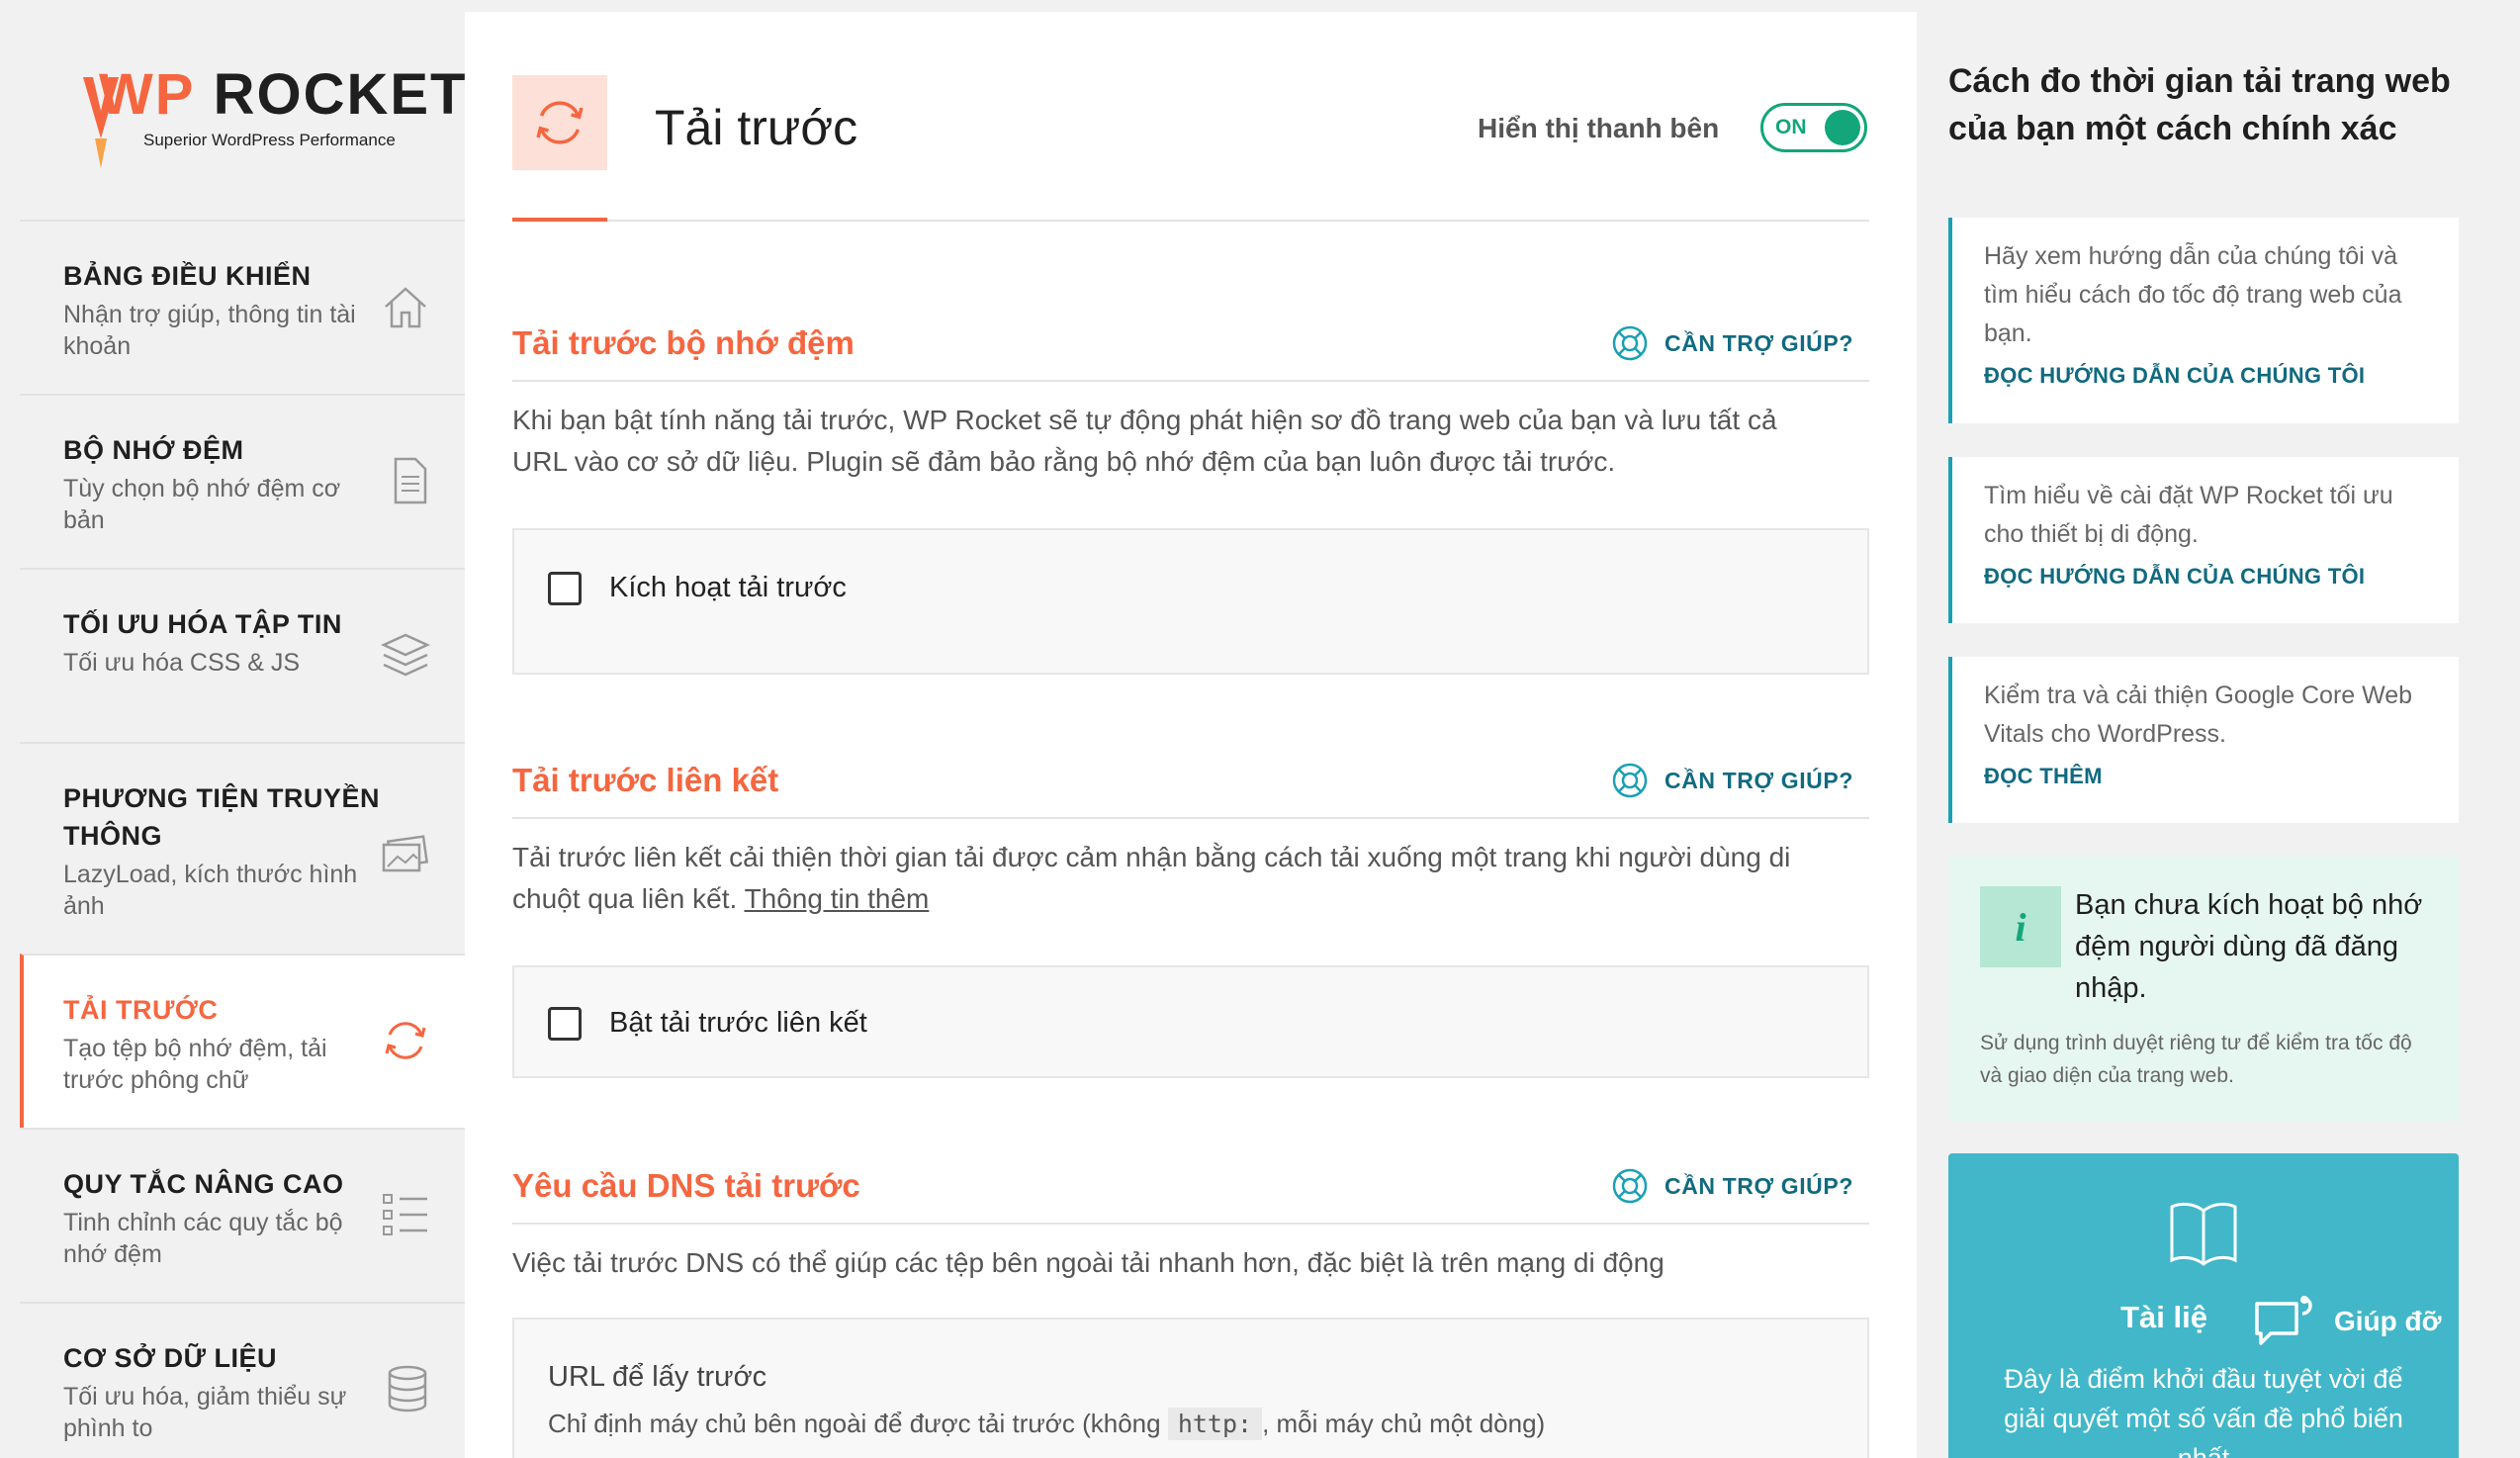  What do you see at coordinates (405, 1215) in the screenshot?
I see `checklist-icon` at bounding box center [405, 1215].